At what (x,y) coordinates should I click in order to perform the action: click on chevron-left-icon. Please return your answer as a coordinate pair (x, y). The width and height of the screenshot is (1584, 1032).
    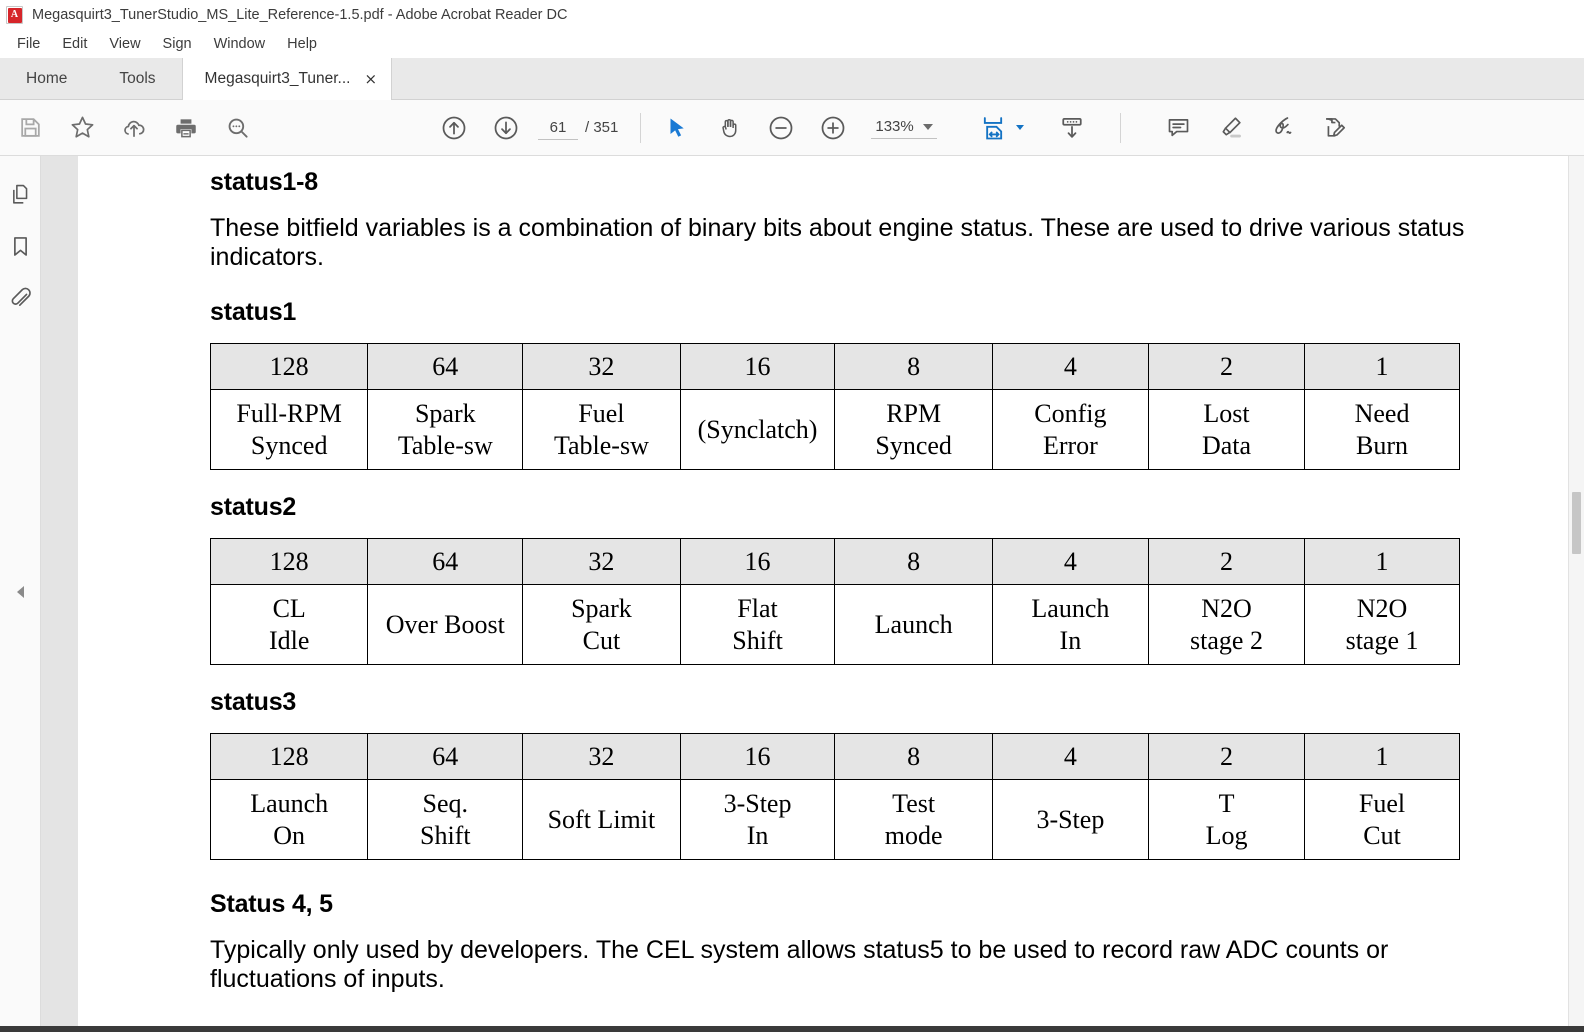
    Looking at the image, I should click on (20, 592).